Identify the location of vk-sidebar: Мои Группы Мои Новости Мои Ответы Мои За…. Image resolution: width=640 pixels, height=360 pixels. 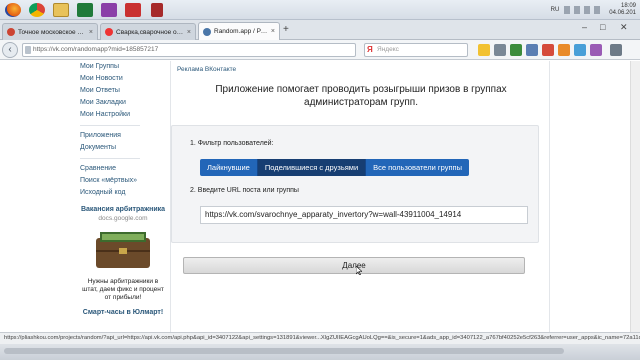
(123, 196).